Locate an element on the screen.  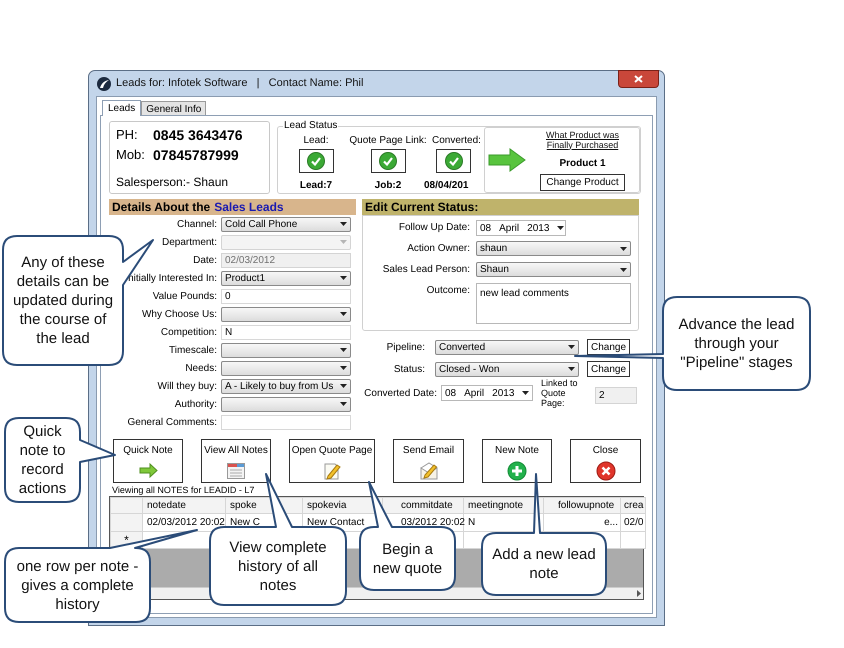
callout-text: Add a new lead note is located at coordinates (544, 564).